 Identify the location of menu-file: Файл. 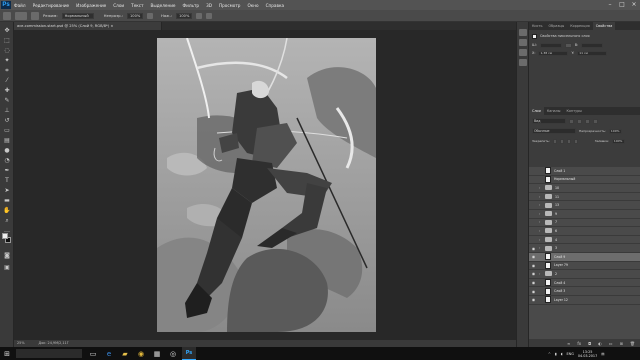
(20, 5).